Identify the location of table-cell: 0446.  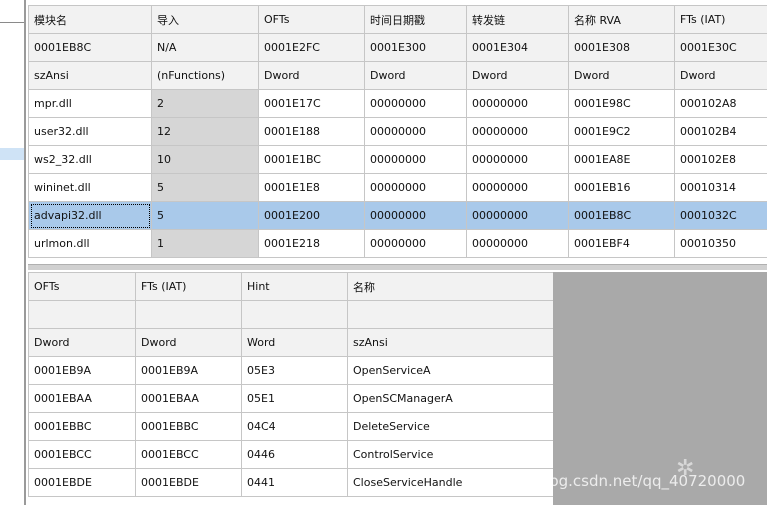
(294, 454).